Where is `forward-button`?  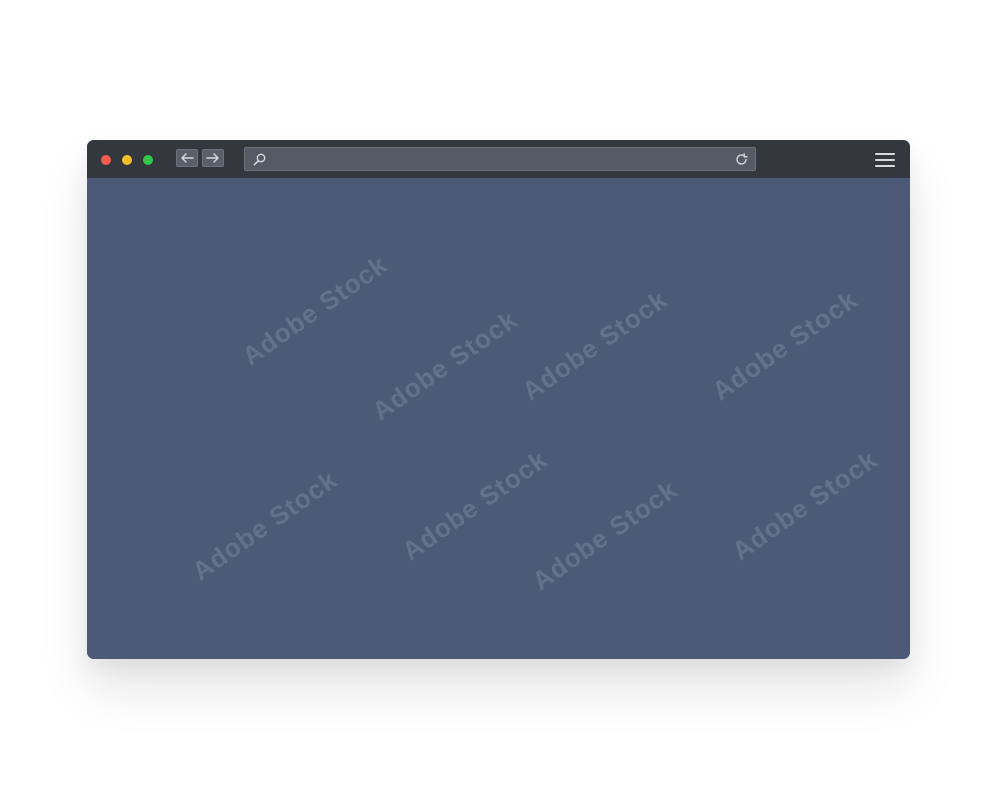
forward-button is located at coordinates (213, 158).